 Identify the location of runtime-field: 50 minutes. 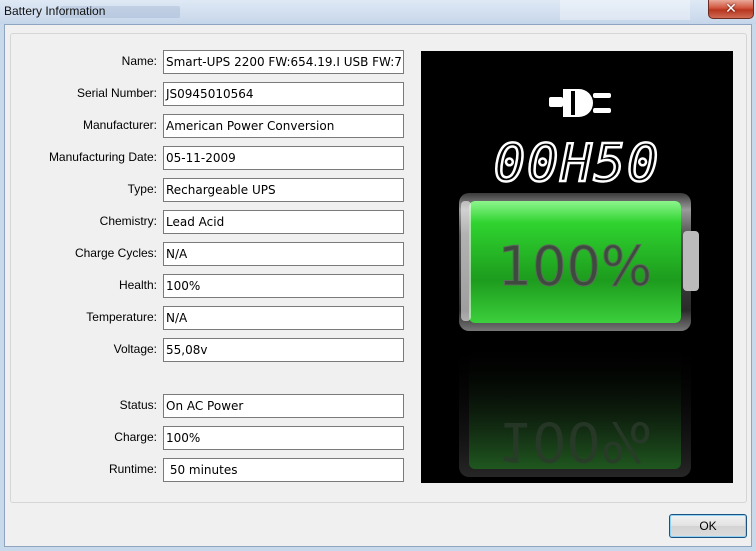
(283, 470).